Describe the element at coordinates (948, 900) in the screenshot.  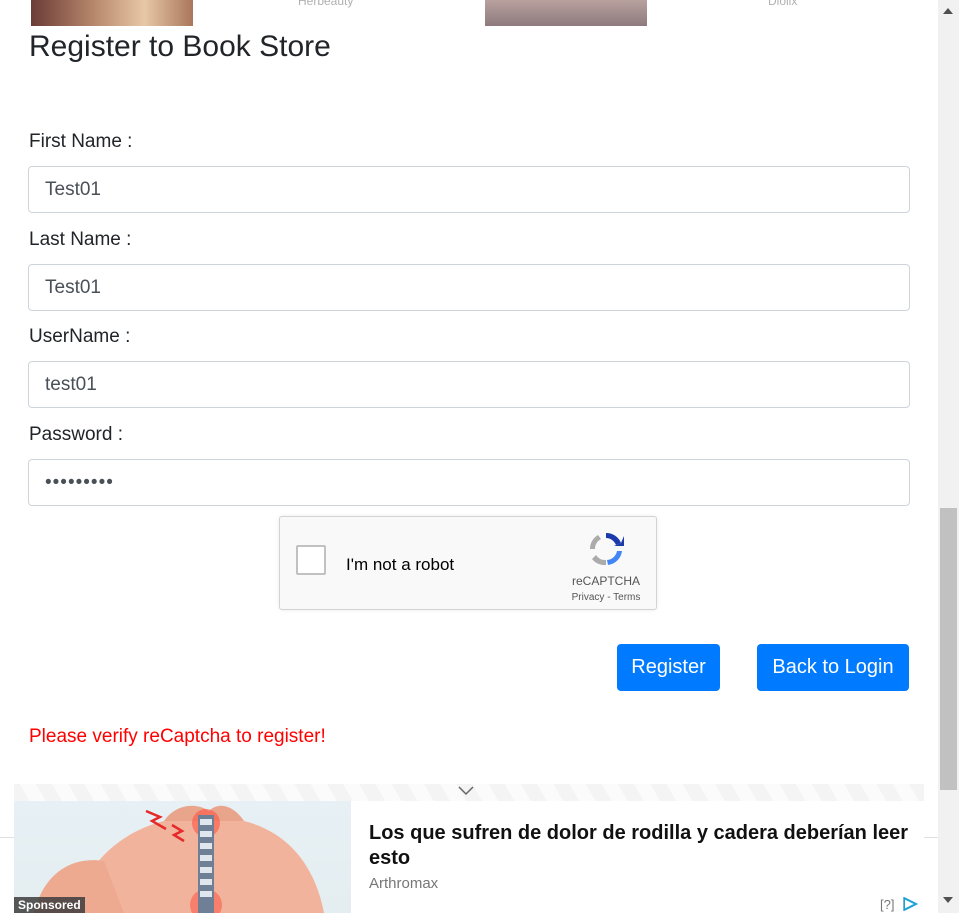
I see `scroll-down-arrow-icon` at that location.